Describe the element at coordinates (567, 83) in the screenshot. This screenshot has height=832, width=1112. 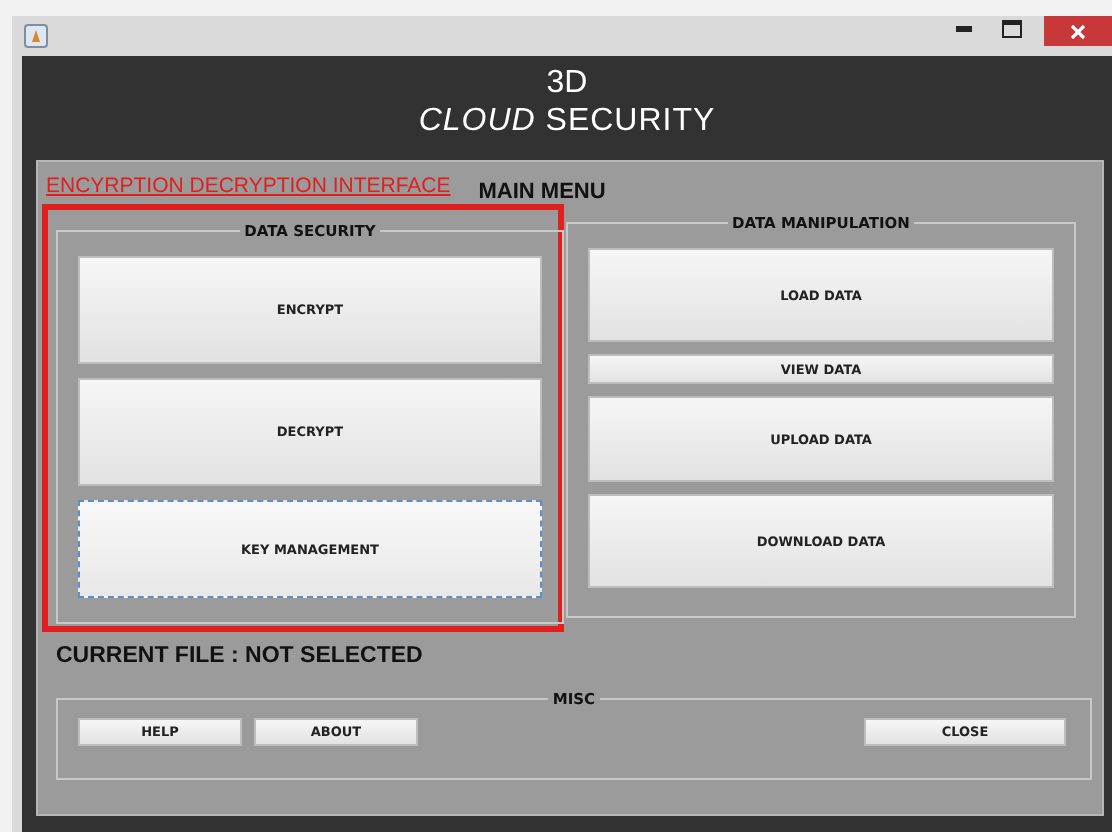
I see `app-title: 3D` at that location.